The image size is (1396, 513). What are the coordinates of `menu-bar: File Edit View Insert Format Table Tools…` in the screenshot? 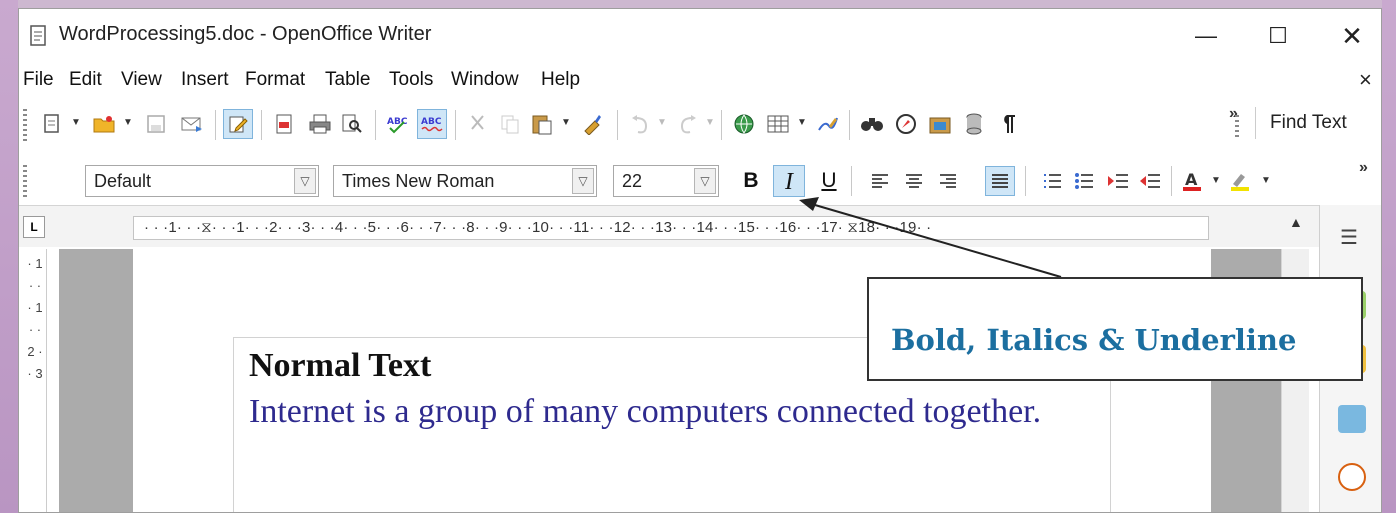 It's located at (700, 80).